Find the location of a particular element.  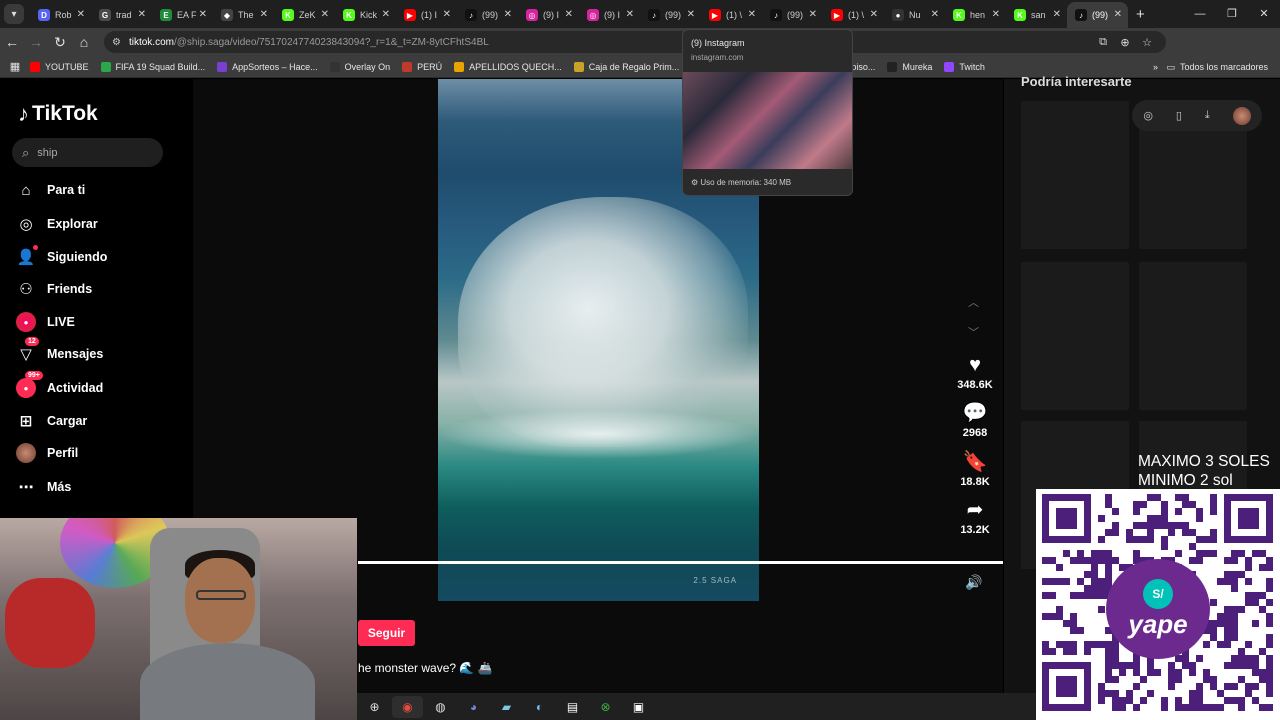

video-progress-bar is located at coordinates (680, 562).